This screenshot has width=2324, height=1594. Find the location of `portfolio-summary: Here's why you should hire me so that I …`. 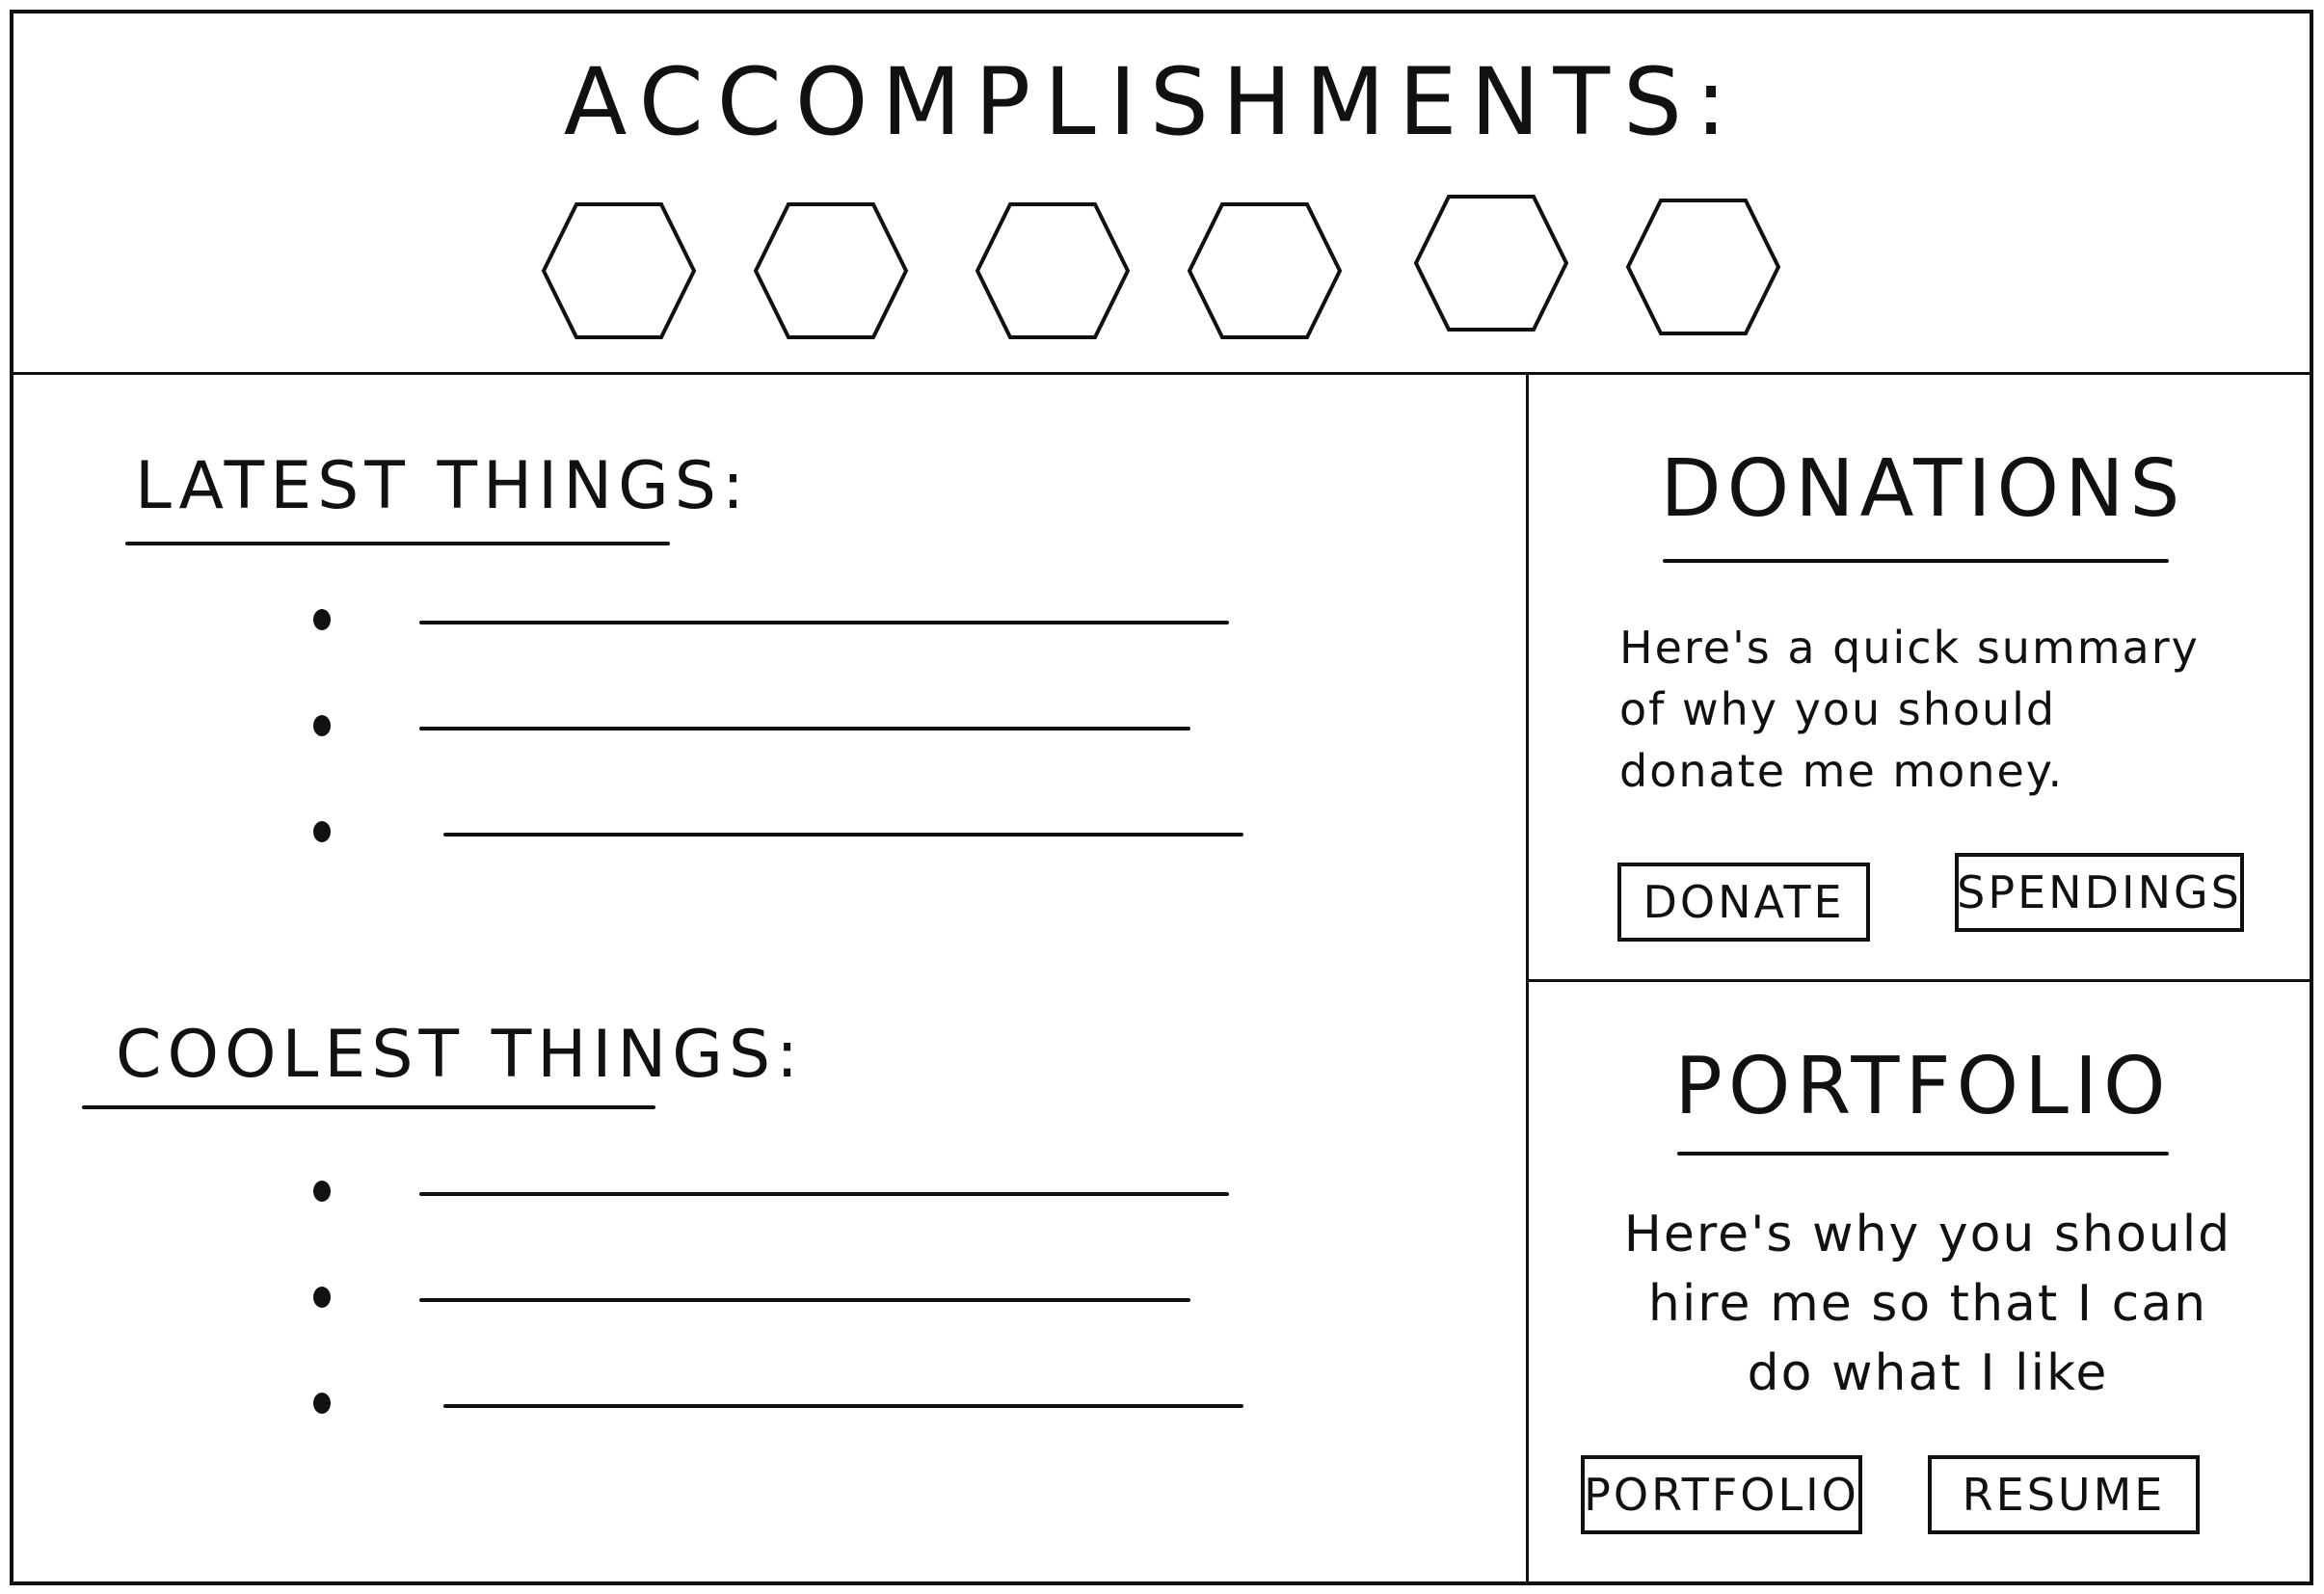

portfolio-summary: Here's why you should hire me so that I … is located at coordinates (1927, 1304).